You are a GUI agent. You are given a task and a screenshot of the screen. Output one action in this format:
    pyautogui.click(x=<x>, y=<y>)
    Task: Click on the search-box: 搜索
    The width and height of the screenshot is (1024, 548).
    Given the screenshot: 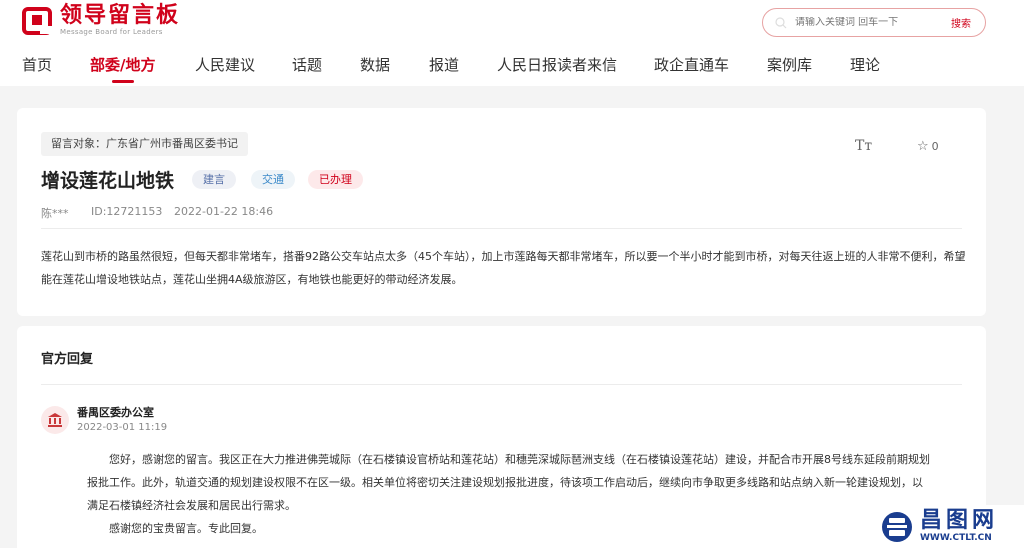 What is the action you would take?
    pyautogui.click(x=874, y=22)
    